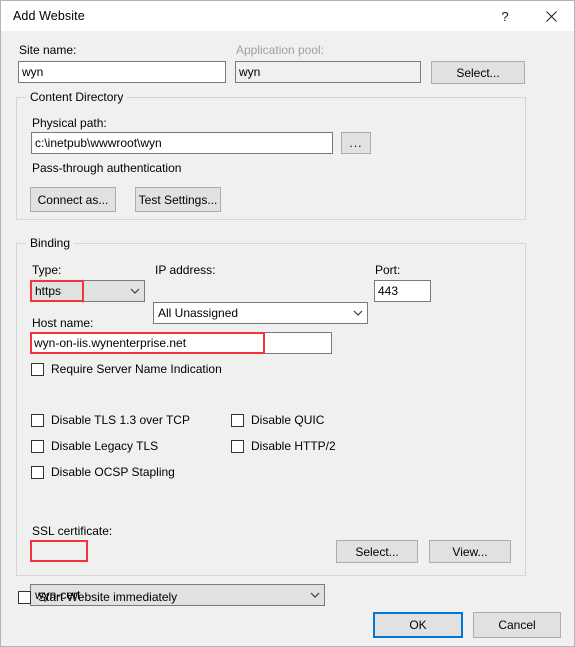 Image resolution: width=575 pixels, height=647 pixels. I want to click on site-name-value: wyn, so click(33, 72).